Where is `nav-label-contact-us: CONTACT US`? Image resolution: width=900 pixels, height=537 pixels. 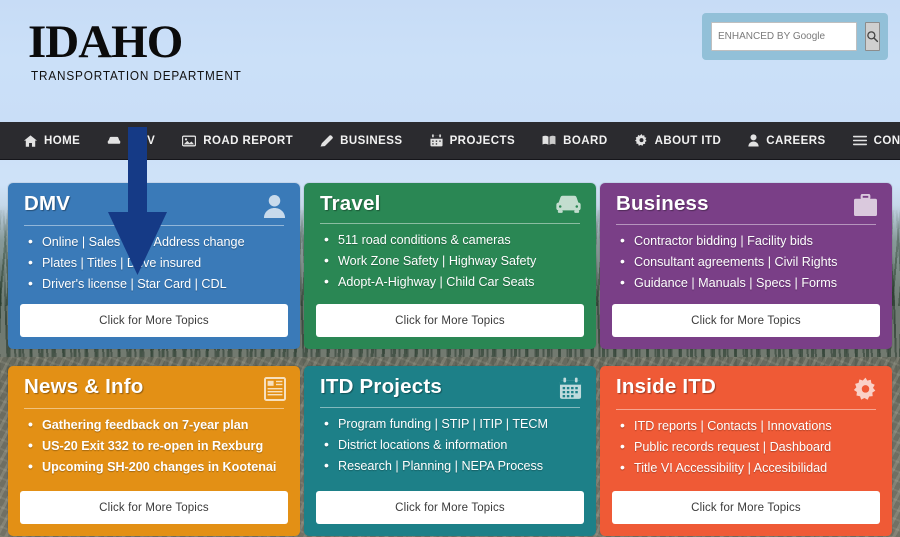
nav-label-contact-us: CONTACT US is located at coordinates (886, 140).